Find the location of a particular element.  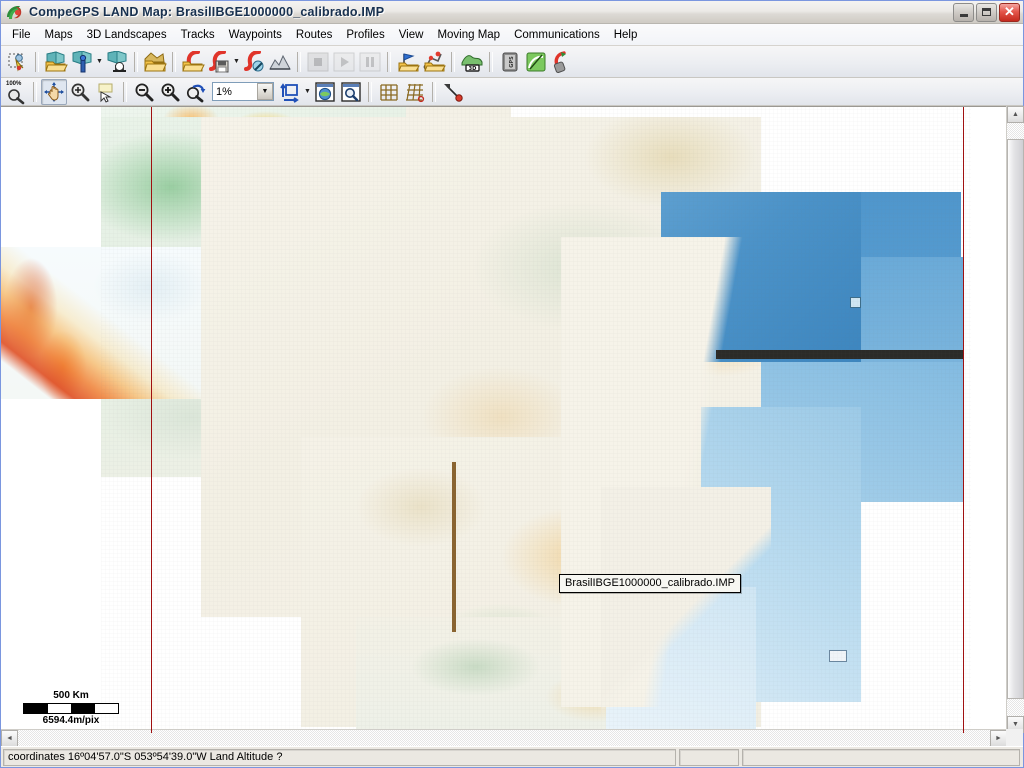

pan-hand-icon is located at coordinates (54, 92).